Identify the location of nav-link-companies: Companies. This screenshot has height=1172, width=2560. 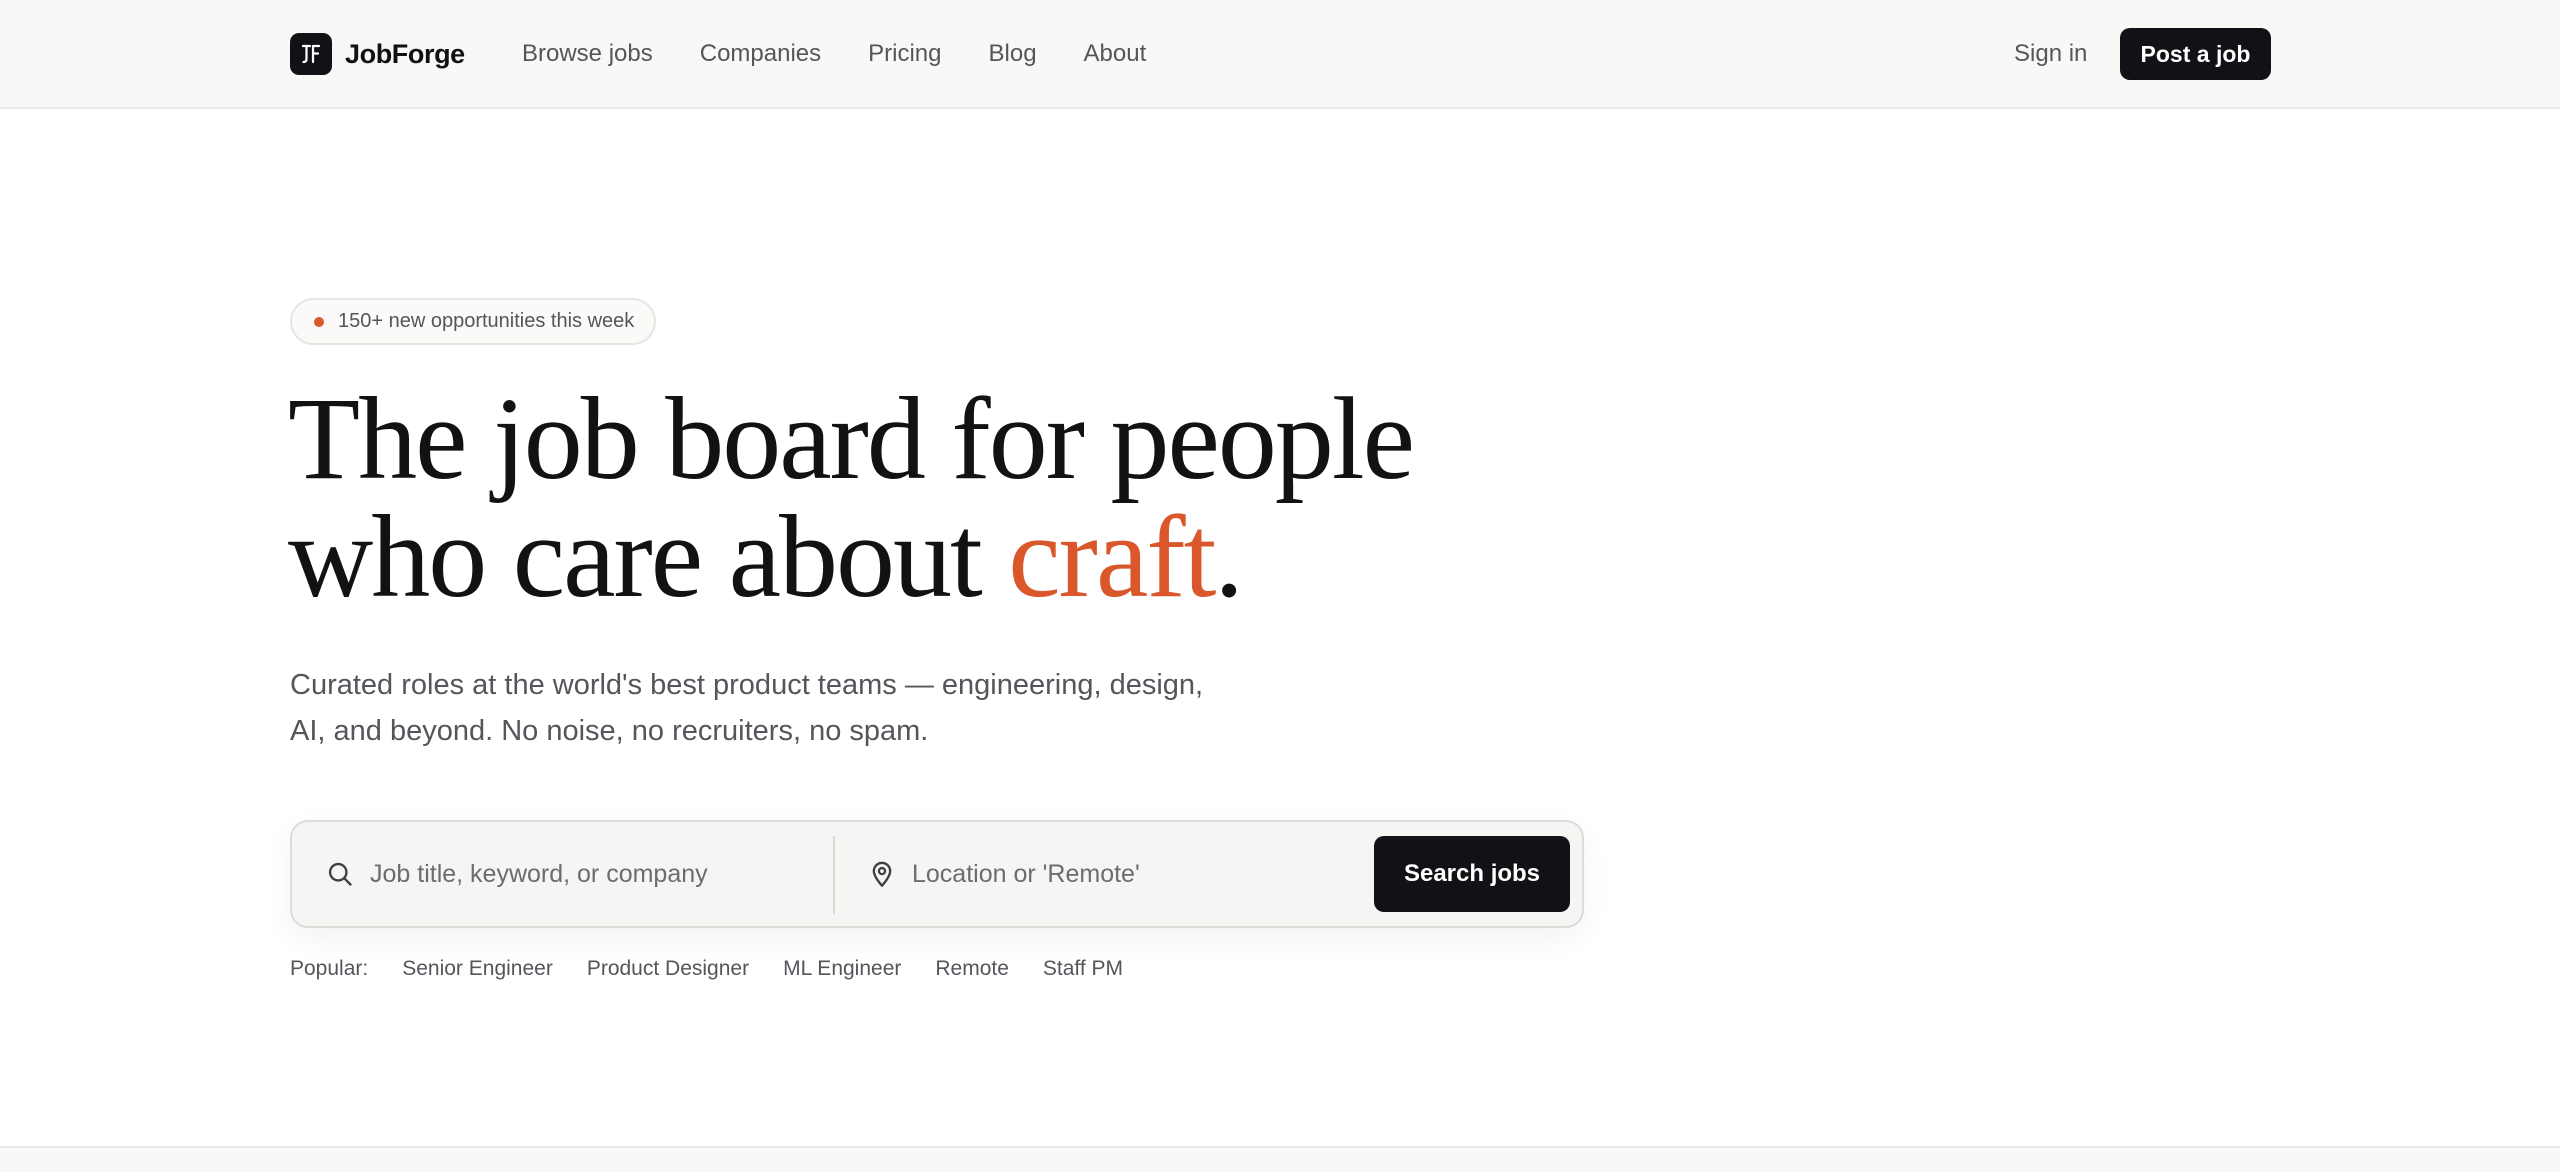
(760, 54).